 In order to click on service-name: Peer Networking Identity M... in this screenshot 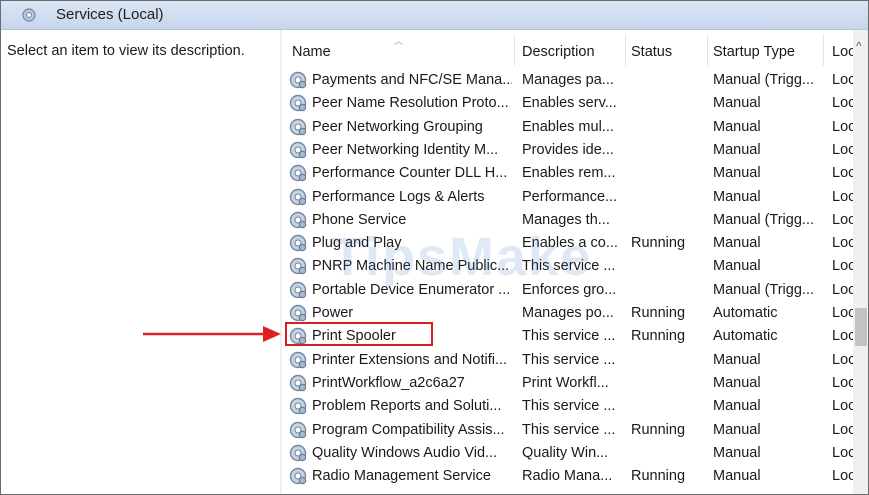, I will do `click(405, 149)`.